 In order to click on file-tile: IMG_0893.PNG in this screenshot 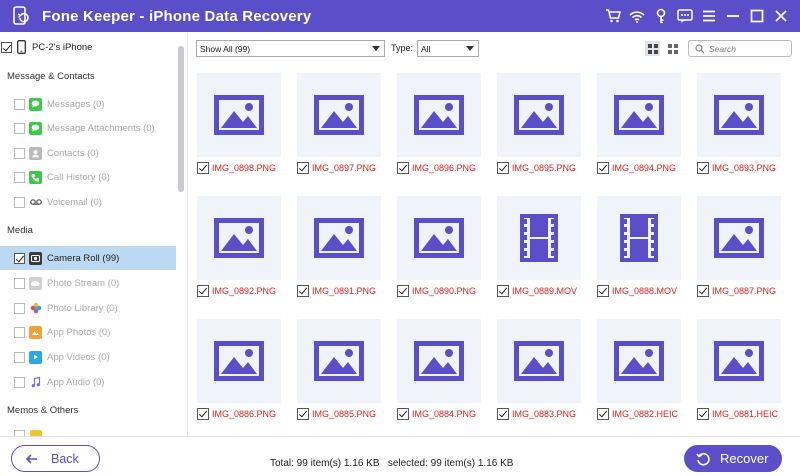, I will do `click(739, 123)`.